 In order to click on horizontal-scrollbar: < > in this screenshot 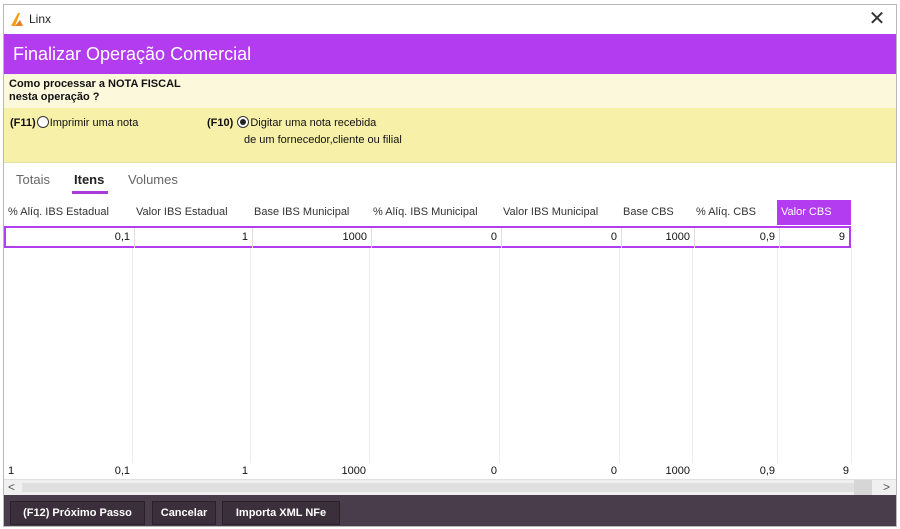, I will do `click(450, 487)`.